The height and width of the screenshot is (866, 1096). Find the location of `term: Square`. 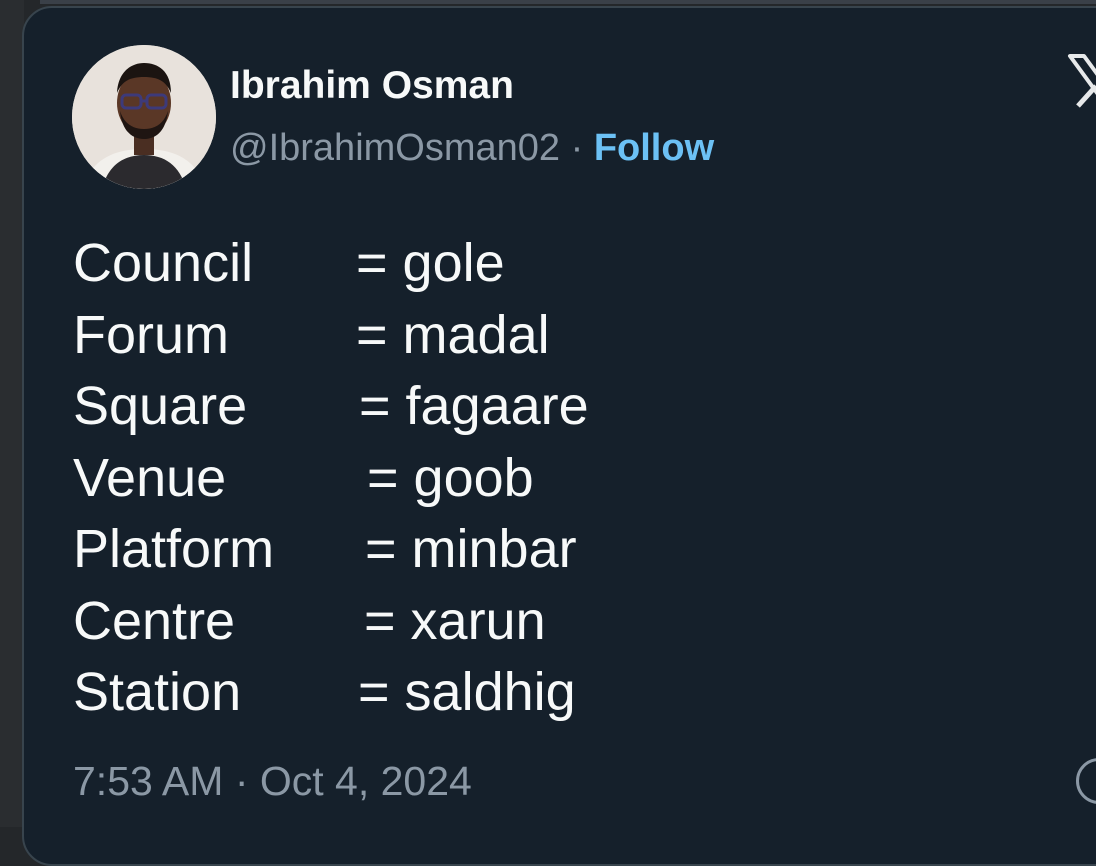

term: Square is located at coordinates (160, 406).